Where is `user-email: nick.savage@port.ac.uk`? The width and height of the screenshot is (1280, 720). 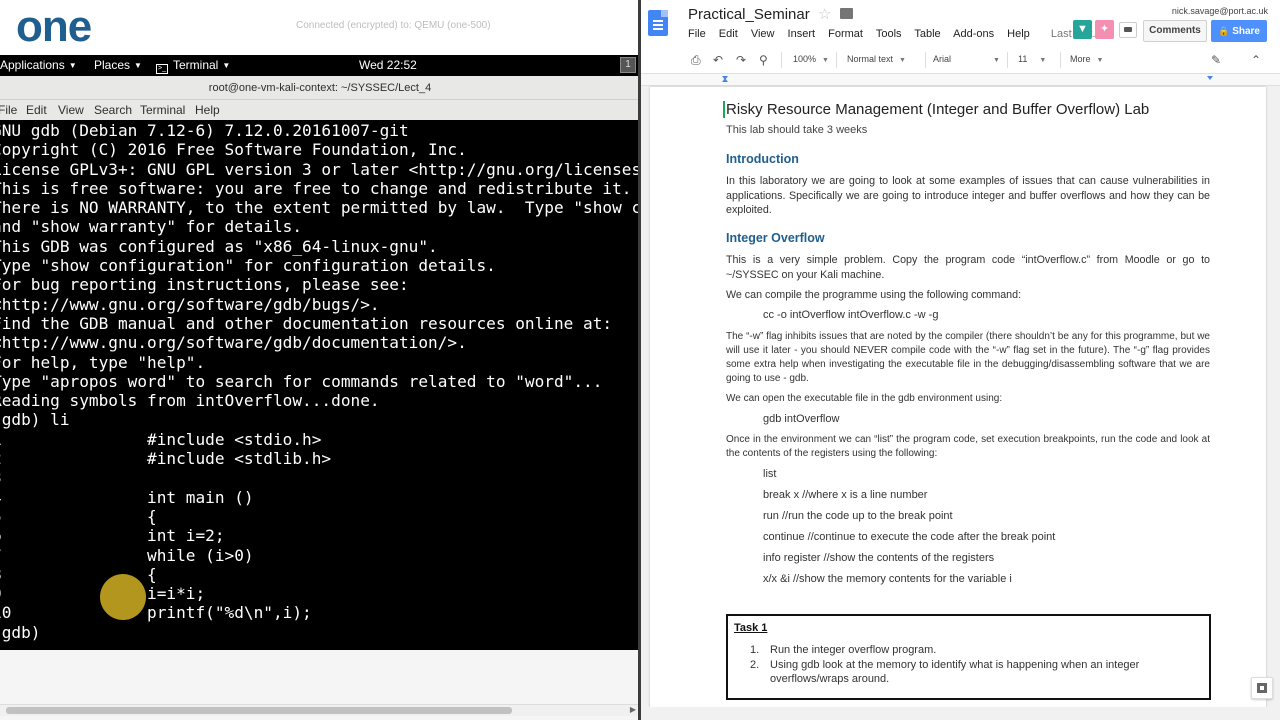 user-email: nick.savage@port.ac.uk is located at coordinates (1220, 11).